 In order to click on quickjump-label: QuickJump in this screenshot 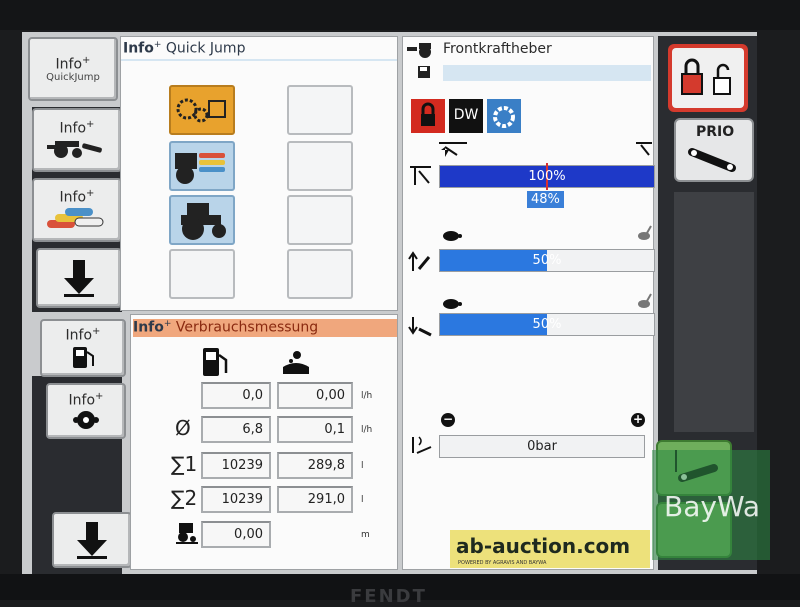, I will do `click(73, 78)`.